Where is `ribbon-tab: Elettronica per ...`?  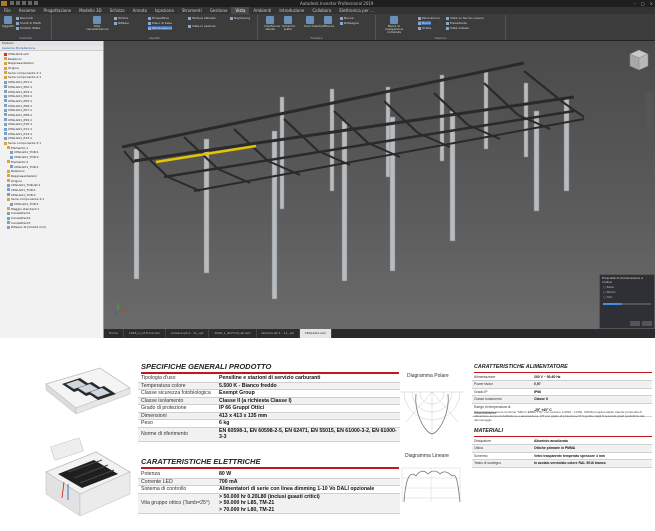 ribbon-tab: Elettronica per ... is located at coordinates (356, 10).